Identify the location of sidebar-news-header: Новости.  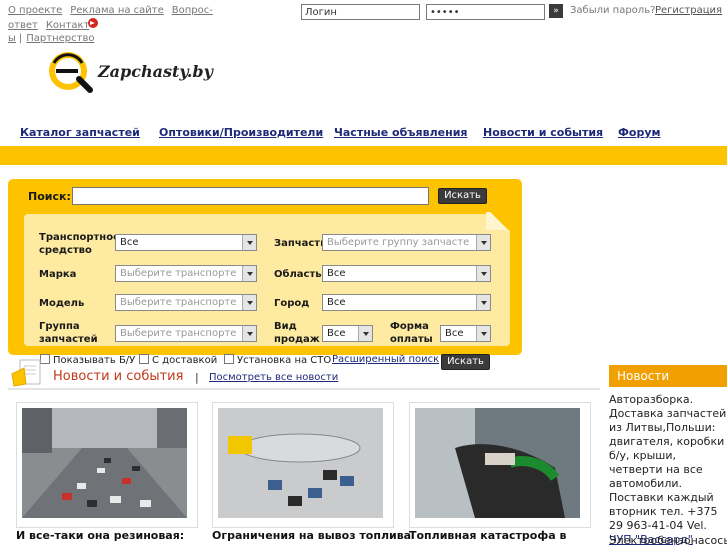
(668, 376).